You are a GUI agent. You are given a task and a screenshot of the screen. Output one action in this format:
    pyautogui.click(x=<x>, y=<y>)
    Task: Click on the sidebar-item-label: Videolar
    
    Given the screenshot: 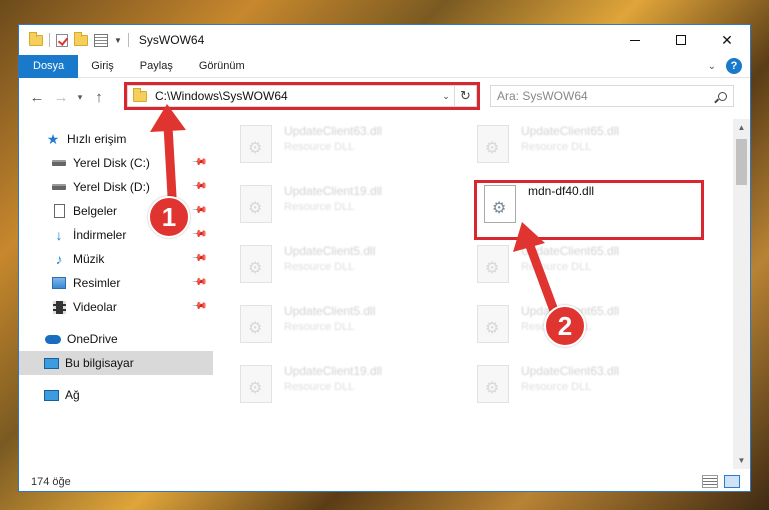 What is the action you would take?
    pyautogui.click(x=95, y=307)
    